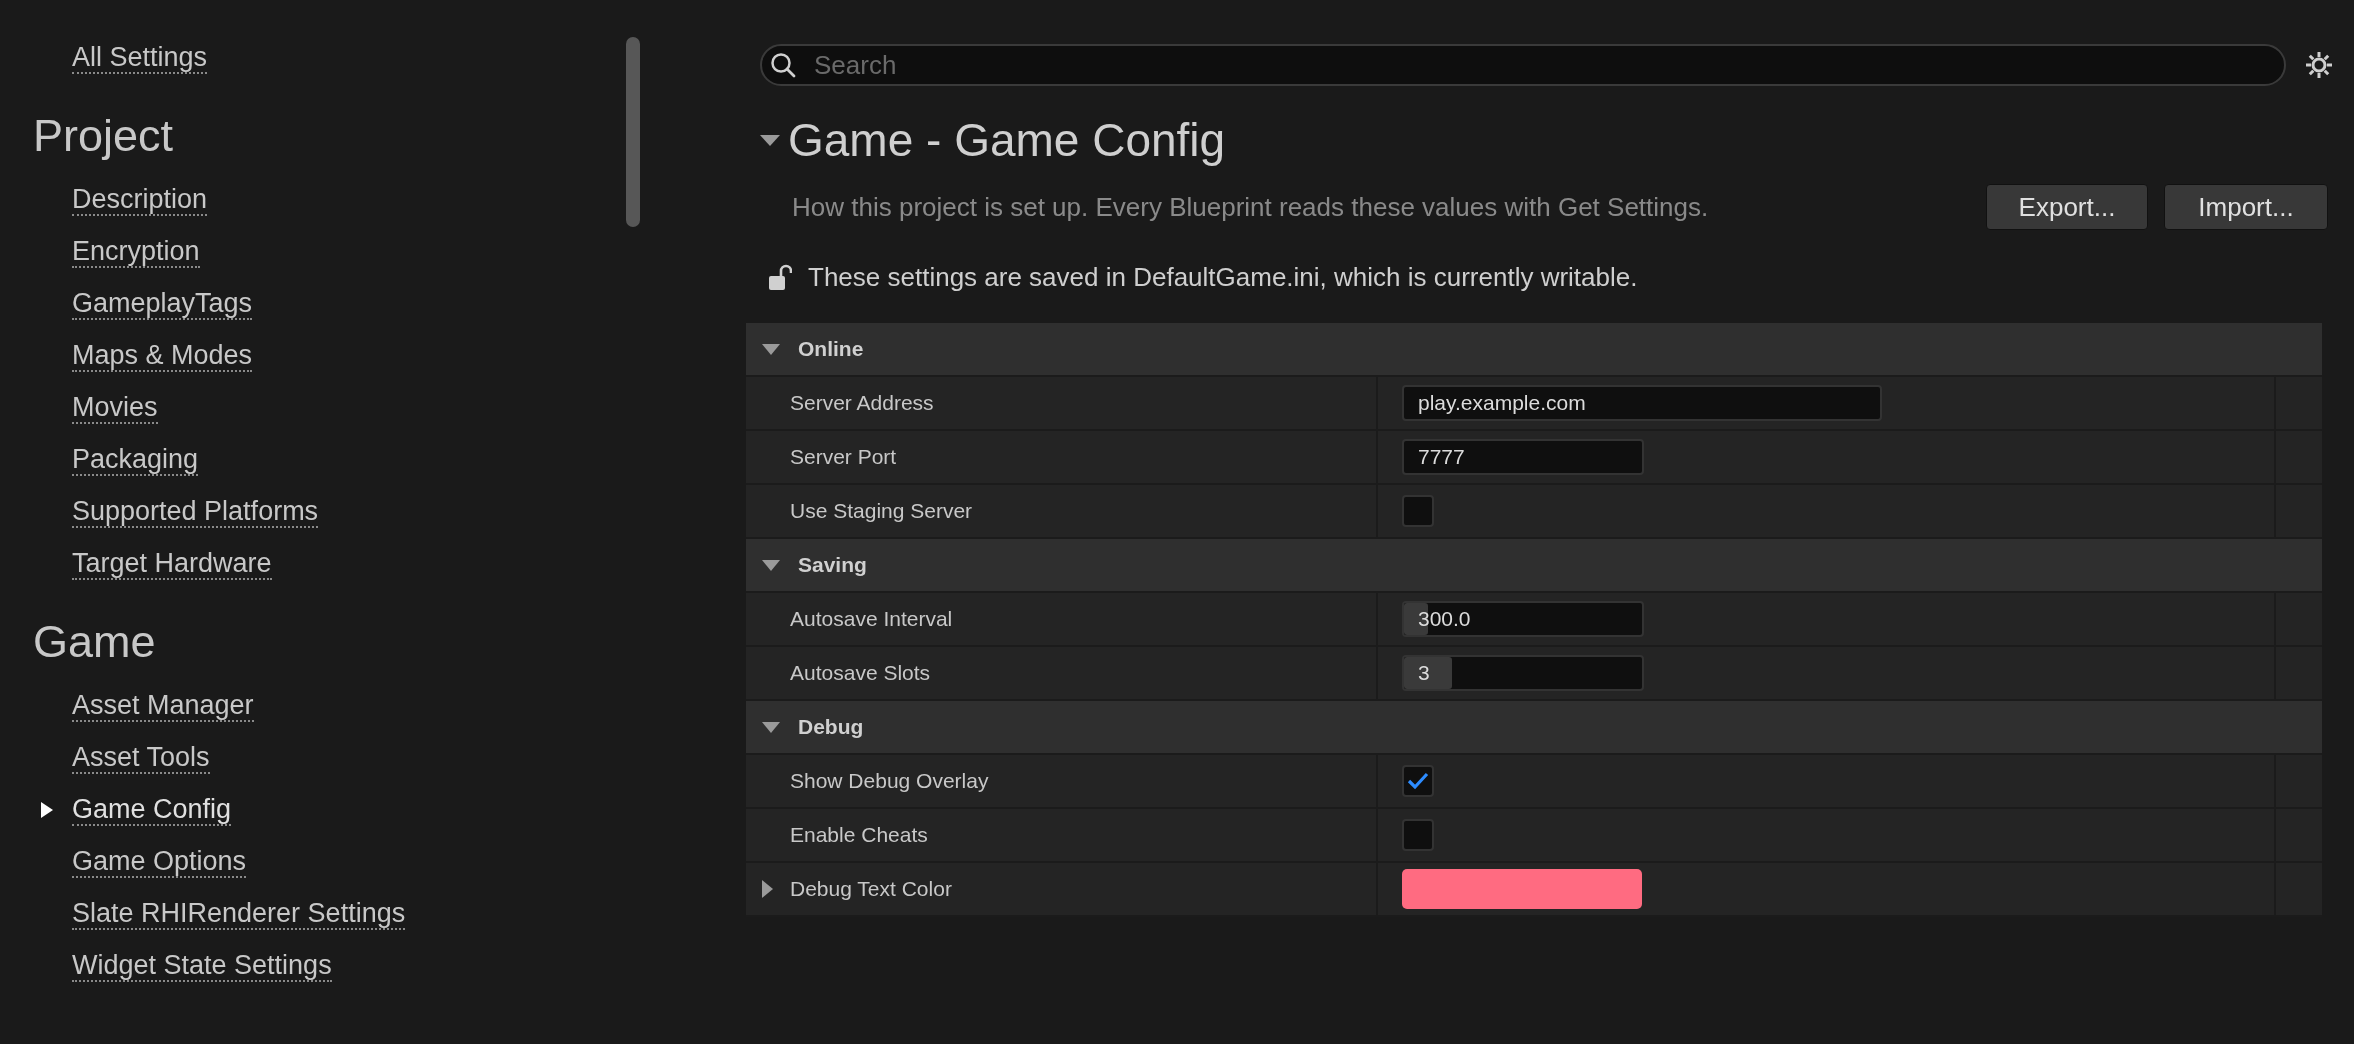 This screenshot has width=2354, height=1044. What do you see at coordinates (860, 673) in the screenshot?
I see `property-label: Autosave Slots` at bounding box center [860, 673].